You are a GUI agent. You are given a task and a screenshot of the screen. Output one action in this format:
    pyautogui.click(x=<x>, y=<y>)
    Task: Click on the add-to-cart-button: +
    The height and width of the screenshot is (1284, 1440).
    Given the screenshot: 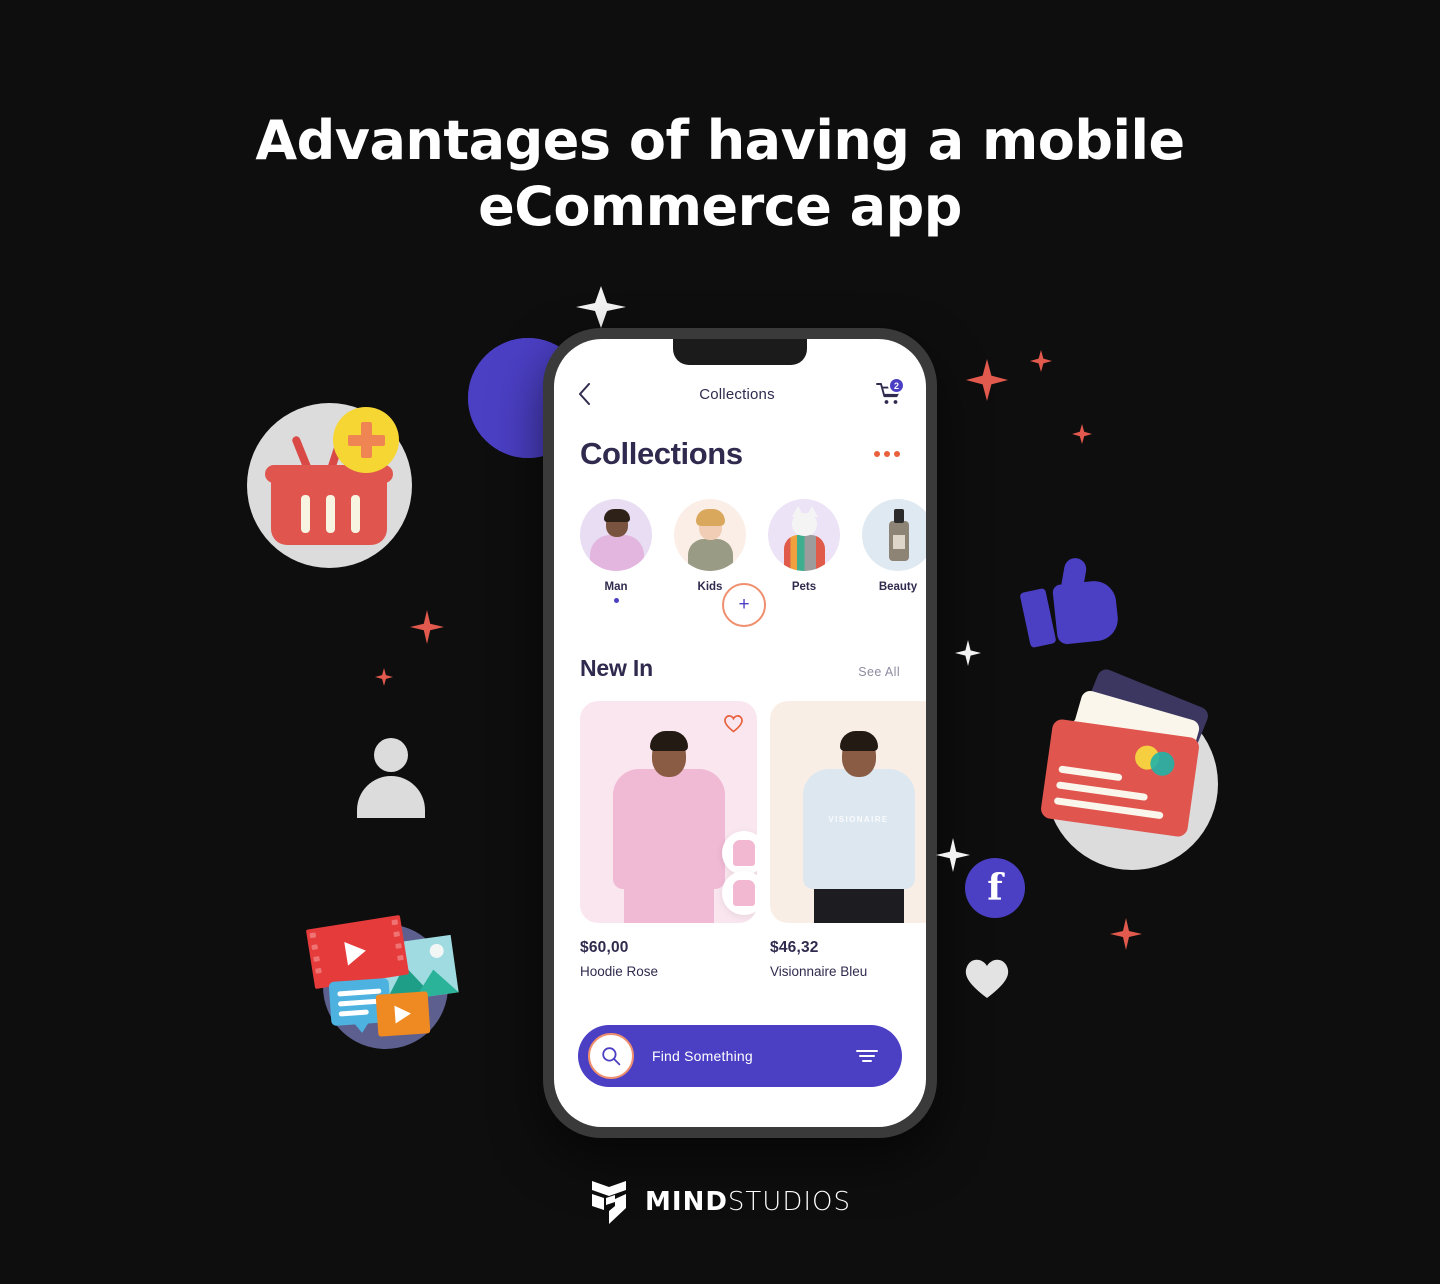 What is the action you would take?
    pyautogui.click(x=744, y=605)
    